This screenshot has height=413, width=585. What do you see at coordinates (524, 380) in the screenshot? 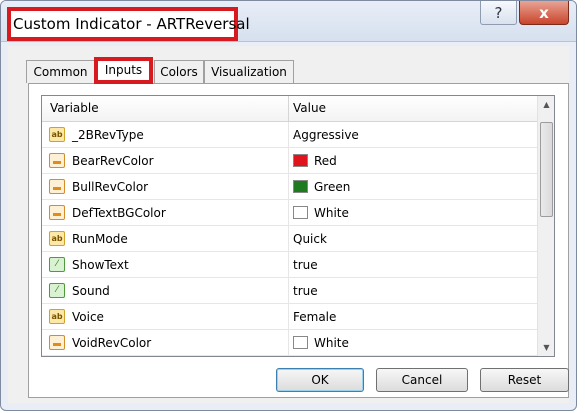
I see `reset-button: Reset` at bounding box center [524, 380].